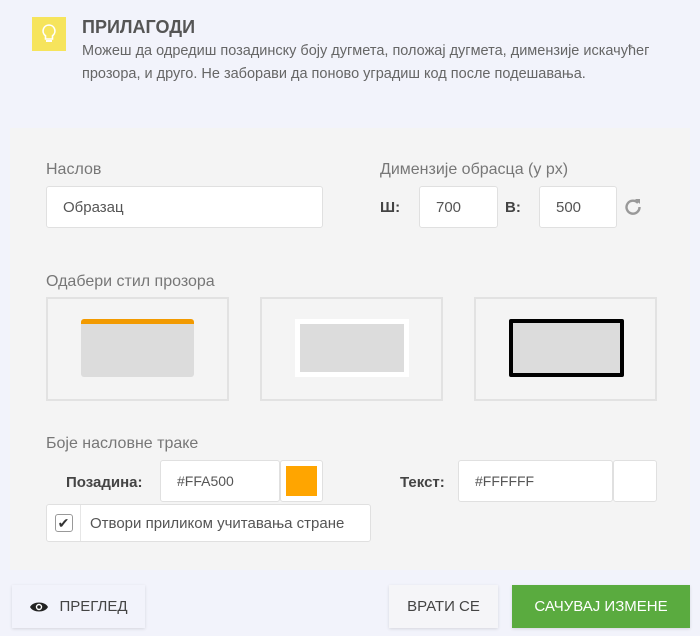 The width and height of the screenshot is (700, 636). Describe the element at coordinates (220, 481) in the screenshot. I see `background-color-input: #FFA500` at that location.